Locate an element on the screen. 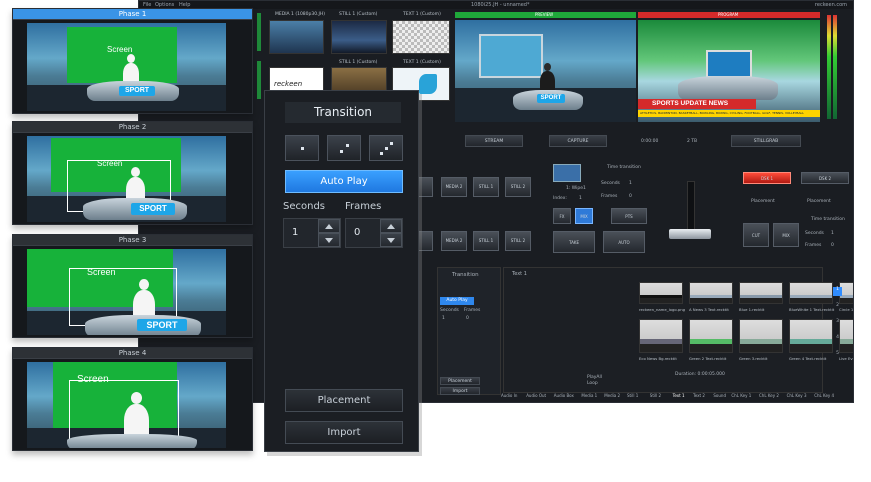 The width and height of the screenshot is (871, 482). text-bin-page-button: 2 is located at coordinates (837, 307).